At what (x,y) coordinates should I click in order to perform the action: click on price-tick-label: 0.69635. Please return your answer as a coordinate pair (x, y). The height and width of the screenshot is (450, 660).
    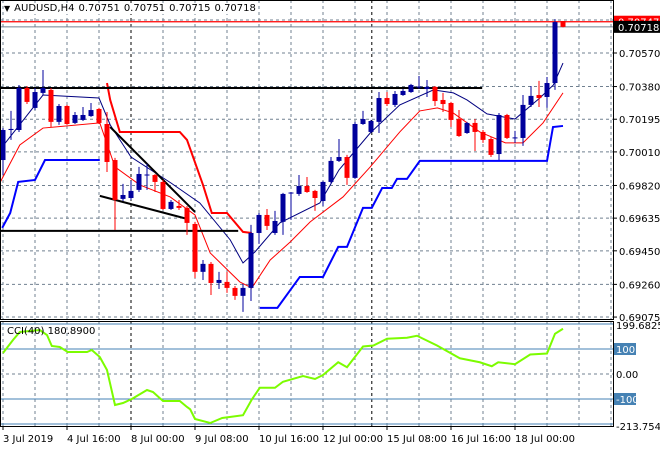
    Looking at the image, I should click on (639, 219).